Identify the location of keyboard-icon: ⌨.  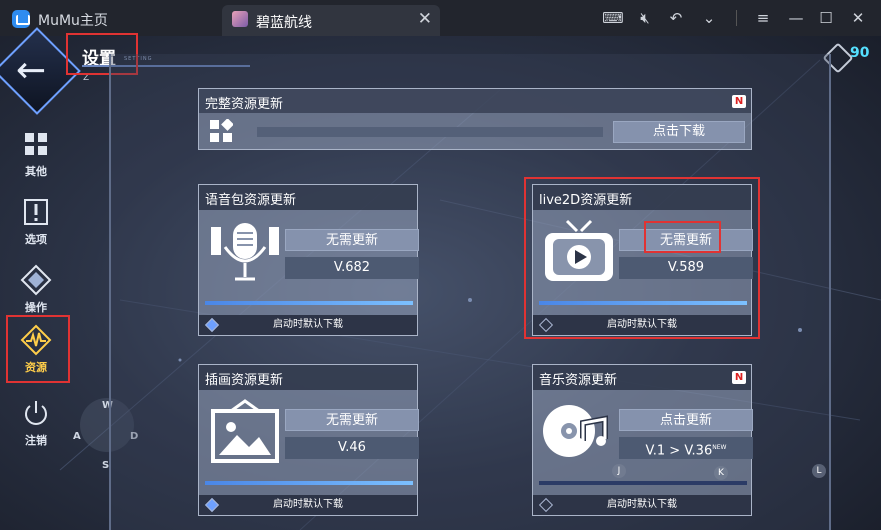
(613, 18).